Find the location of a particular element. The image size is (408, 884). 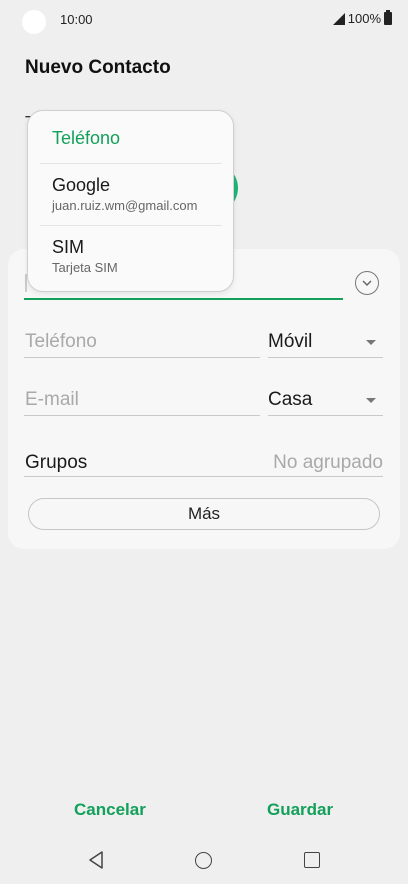

recents-icon is located at coordinates (312, 860).